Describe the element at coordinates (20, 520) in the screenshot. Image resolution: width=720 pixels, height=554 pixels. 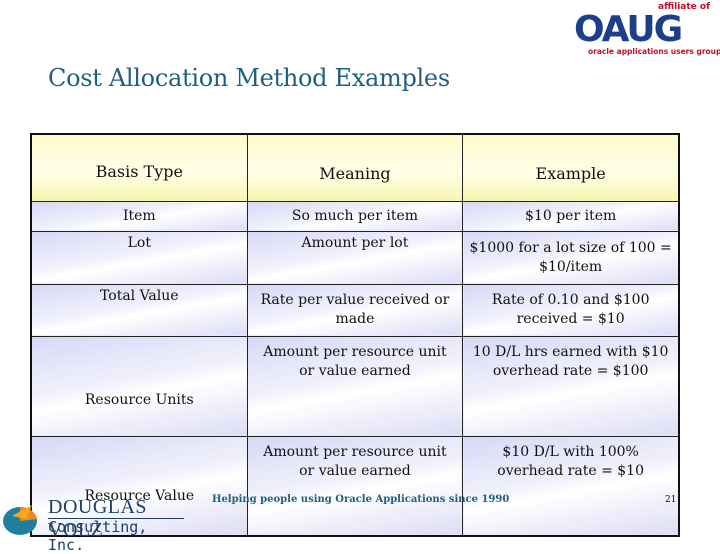
I see `pie-logo-icon` at that location.